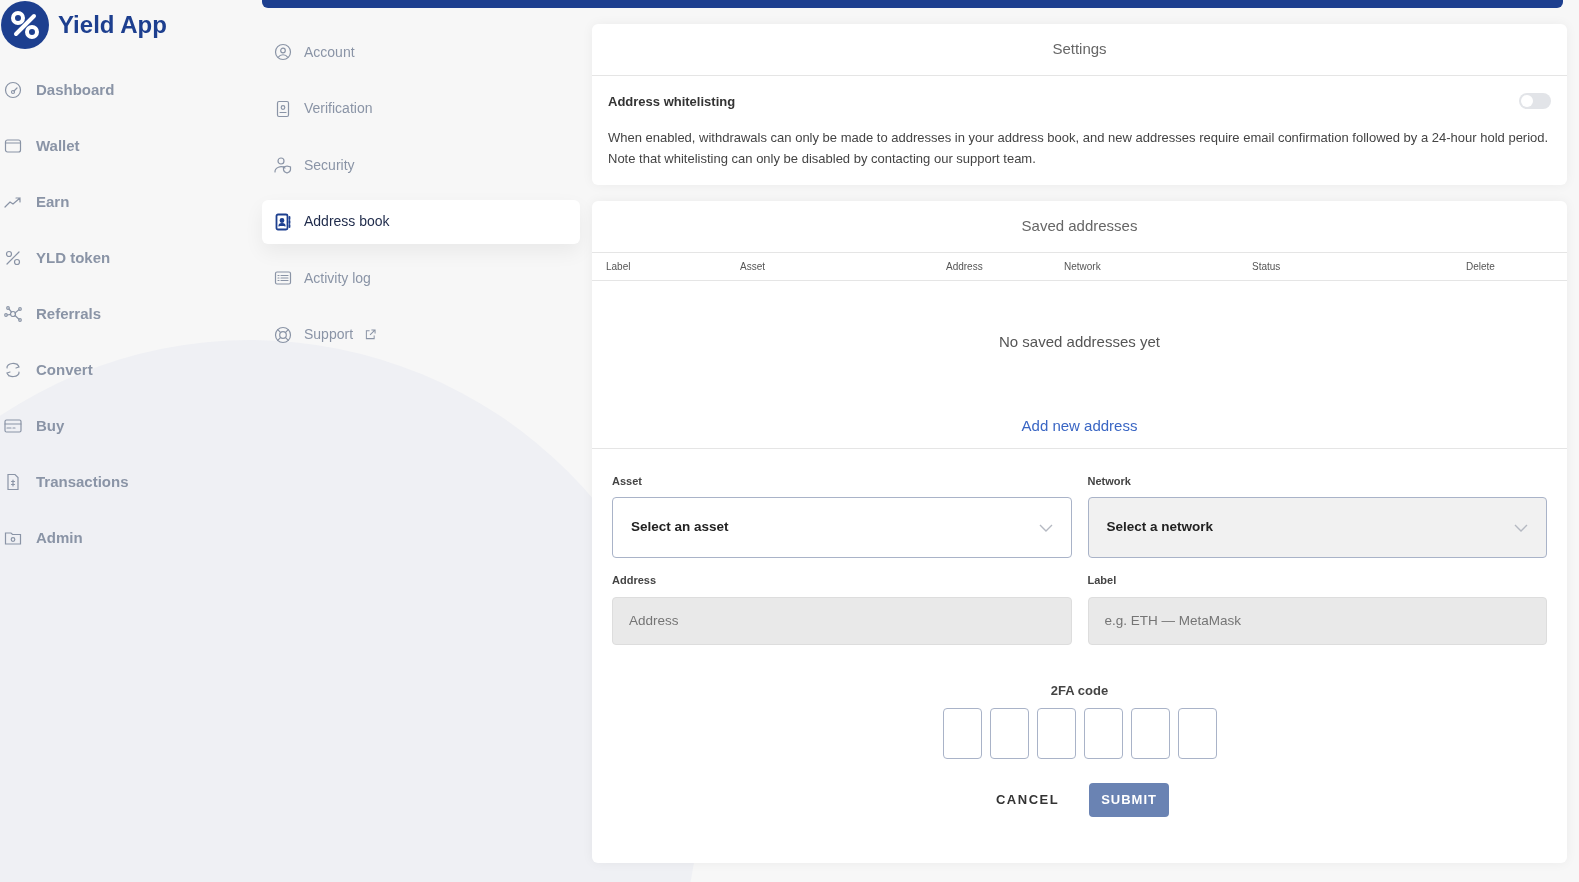 Image resolution: width=1579 pixels, height=882 pixels. What do you see at coordinates (1079, 50) in the screenshot?
I see `card-title: Settings` at bounding box center [1079, 50].